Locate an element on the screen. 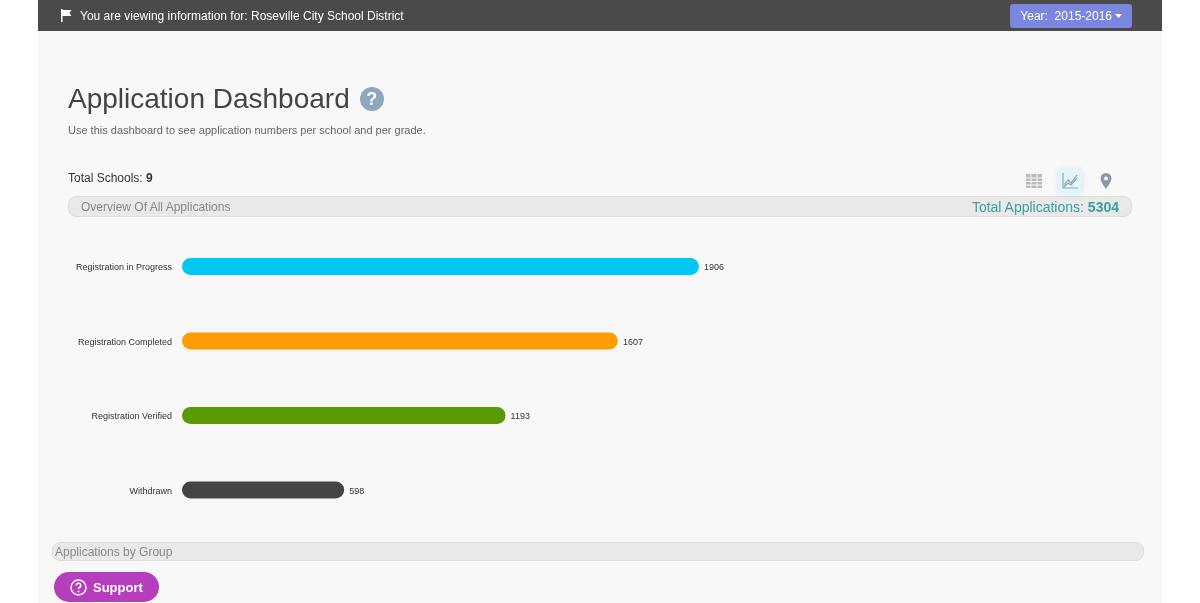  value-label: 1193 is located at coordinates (520, 416).